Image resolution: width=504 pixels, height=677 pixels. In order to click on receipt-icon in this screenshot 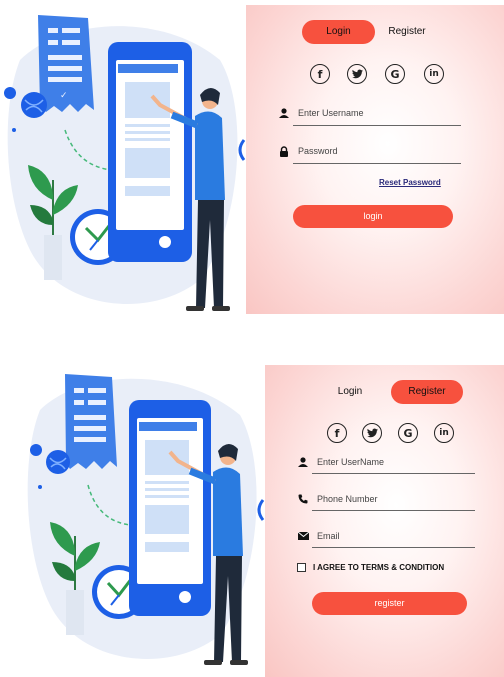, I will do `click(91, 421)`.